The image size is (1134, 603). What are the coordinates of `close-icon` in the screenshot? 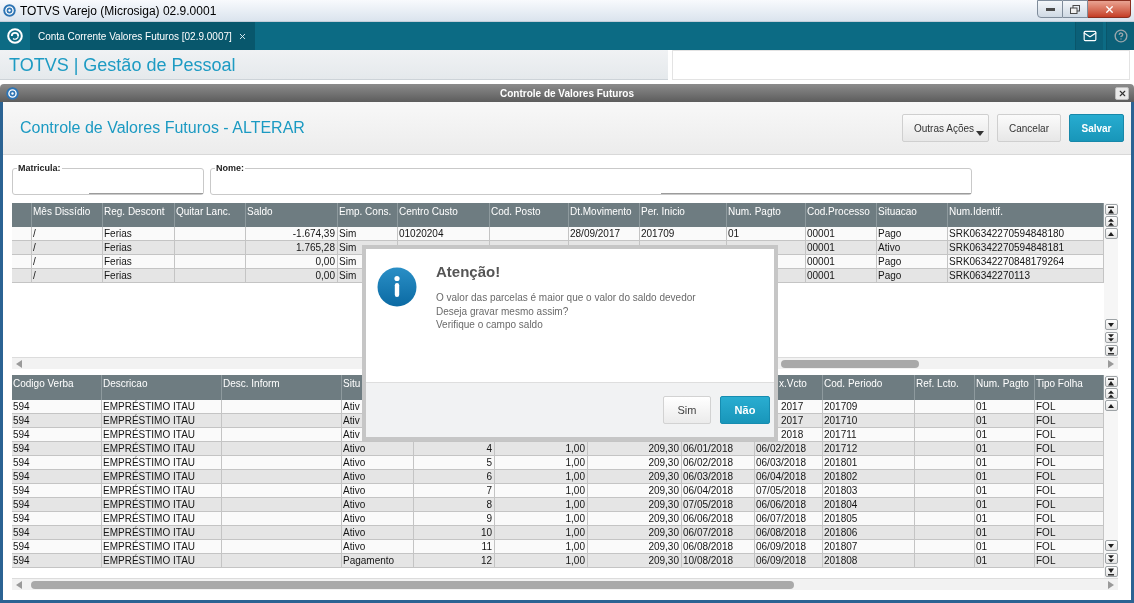 It's located at (242, 36).